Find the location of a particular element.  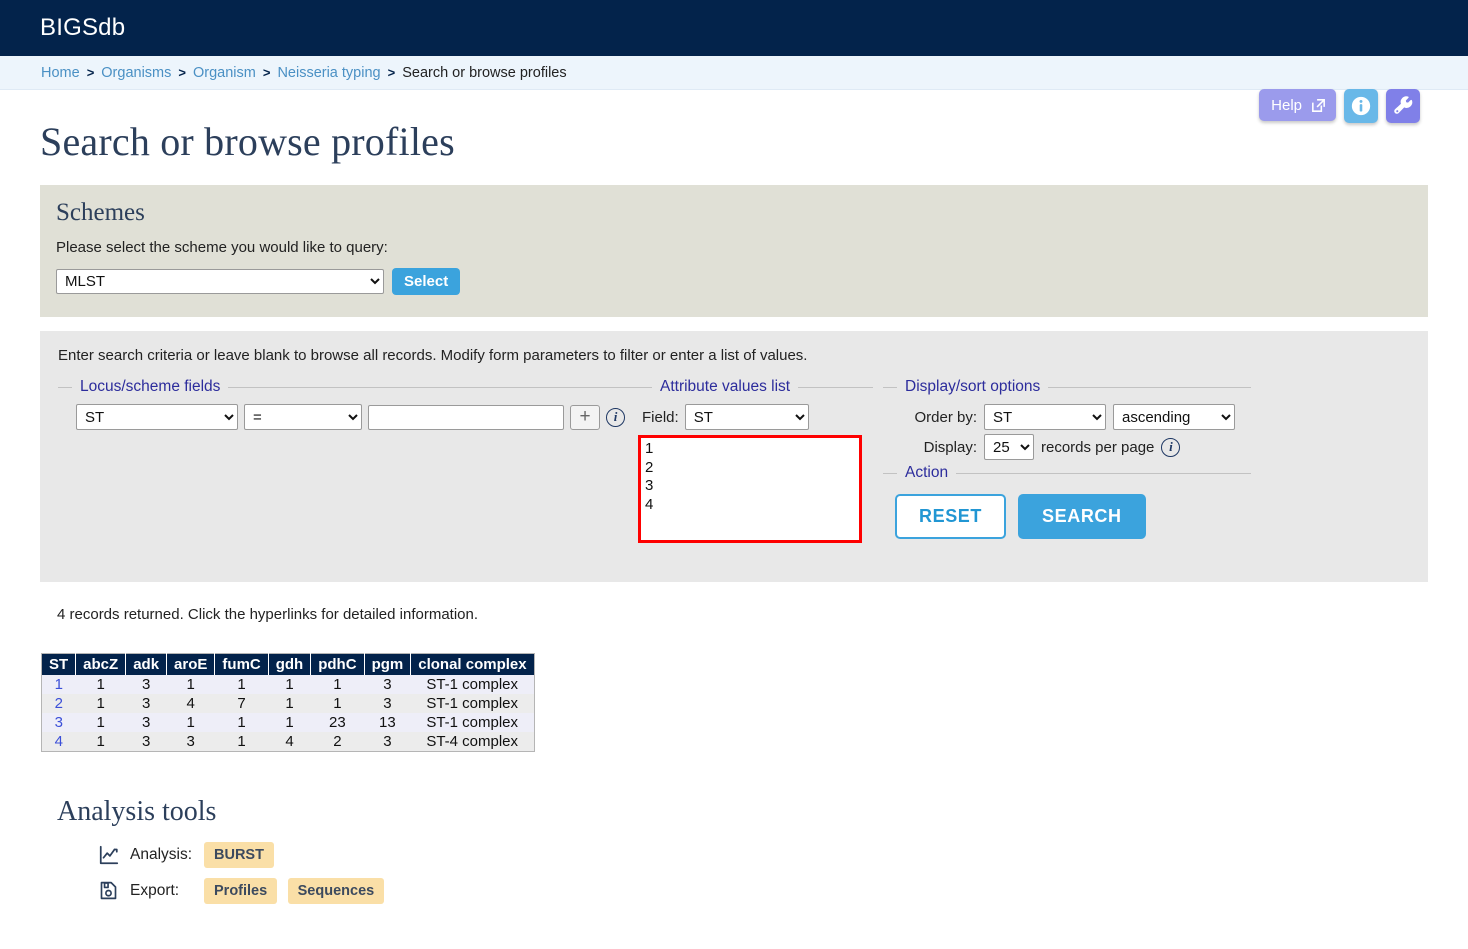

breadcrumb-item-neisseria-typing: Neisseria typing is located at coordinates (328, 73).